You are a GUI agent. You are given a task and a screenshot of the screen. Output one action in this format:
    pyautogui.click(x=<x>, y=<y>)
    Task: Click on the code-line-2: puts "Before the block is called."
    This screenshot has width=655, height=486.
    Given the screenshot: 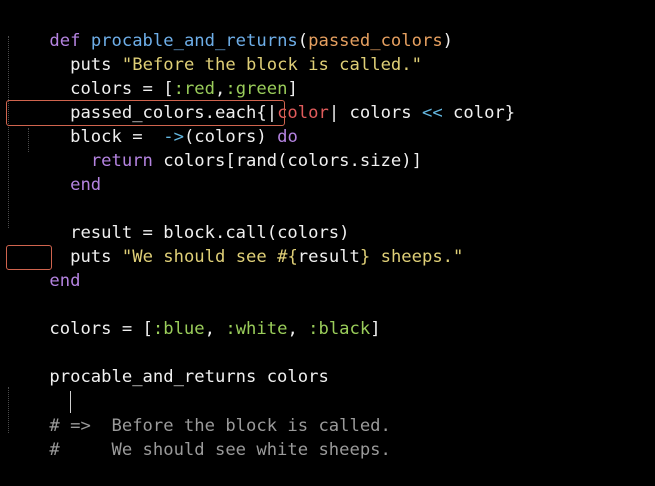 What is the action you would take?
    pyautogui.click(x=215, y=52)
    